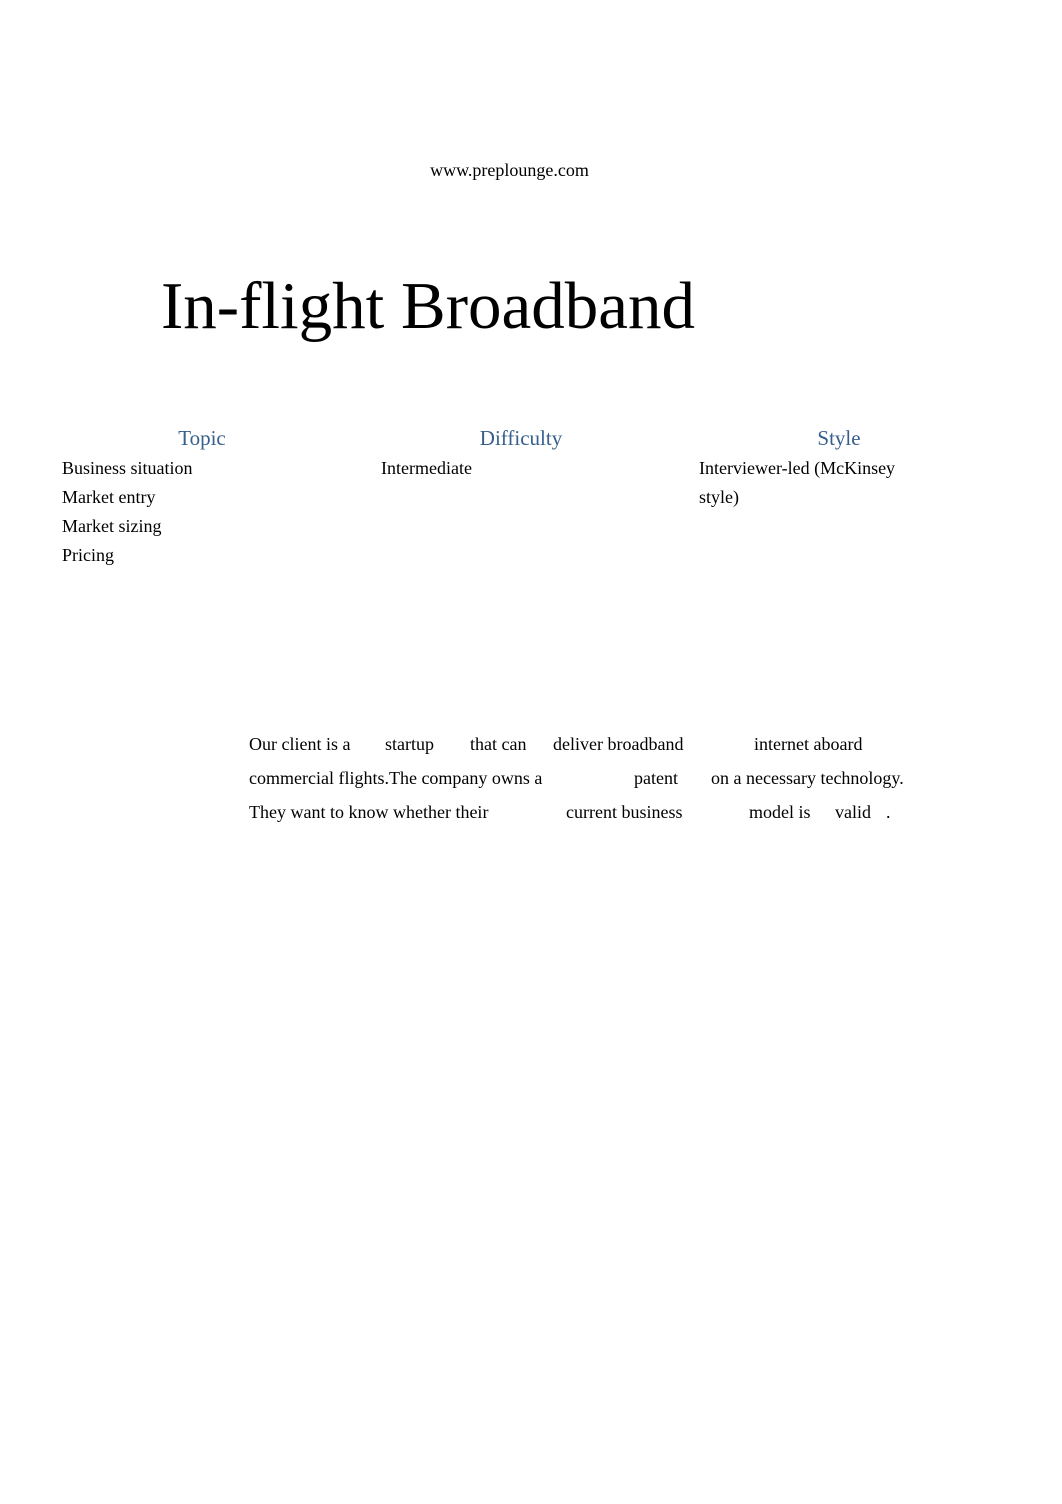 The width and height of the screenshot is (1062, 1504). What do you see at coordinates (396, 778) in the screenshot?
I see `intro-segment: commercial flights.The company owns a` at bounding box center [396, 778].